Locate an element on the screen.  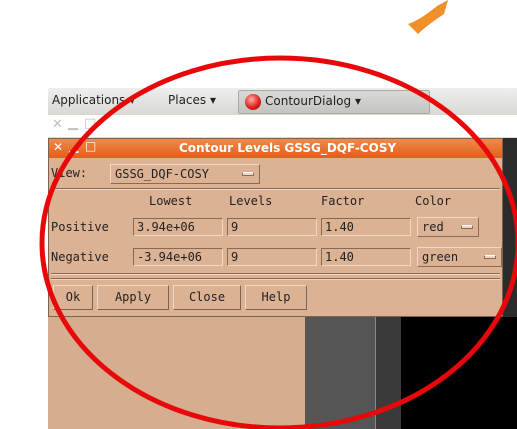
close-icon: ✕ is located at coordinates (57, 124).